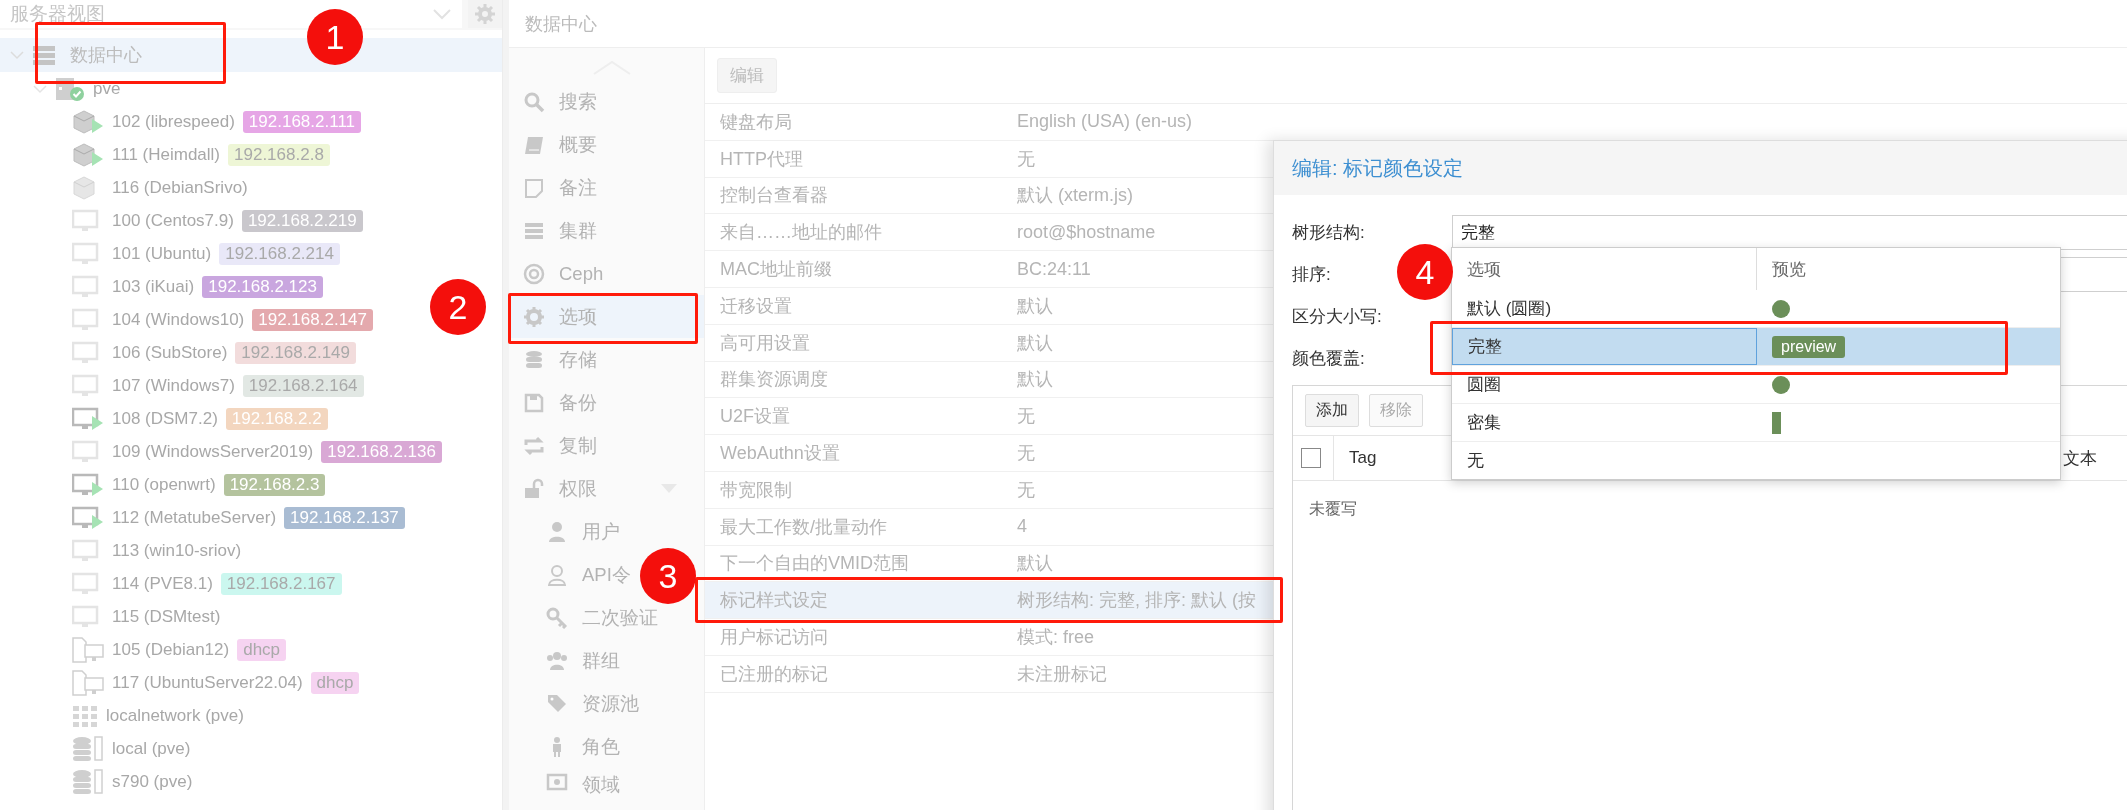 This screenshot has height=810, width=2127. What do you see at coordinates (557, 660) in the screenshot?
I see `users-icon` at bounding box center [557, 660].